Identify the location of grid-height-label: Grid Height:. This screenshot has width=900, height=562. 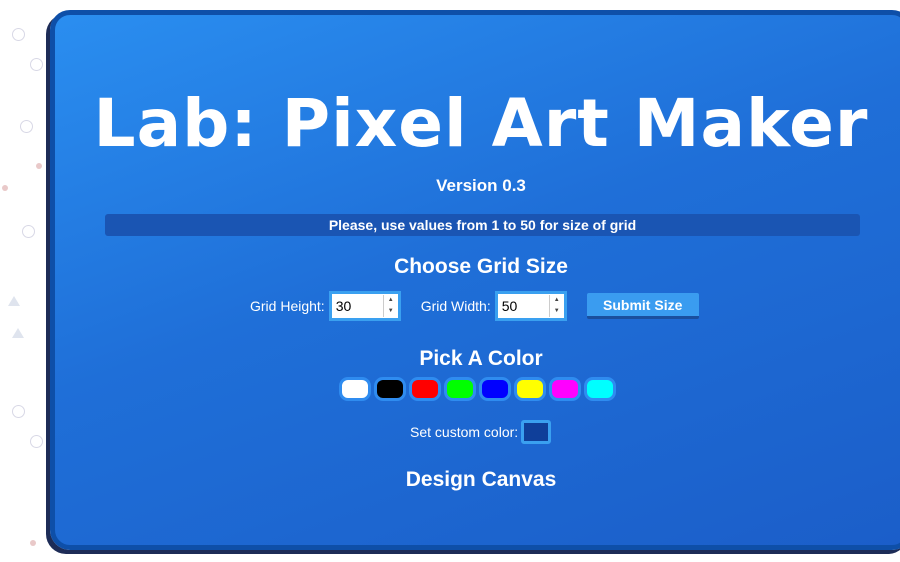
(287, 306).